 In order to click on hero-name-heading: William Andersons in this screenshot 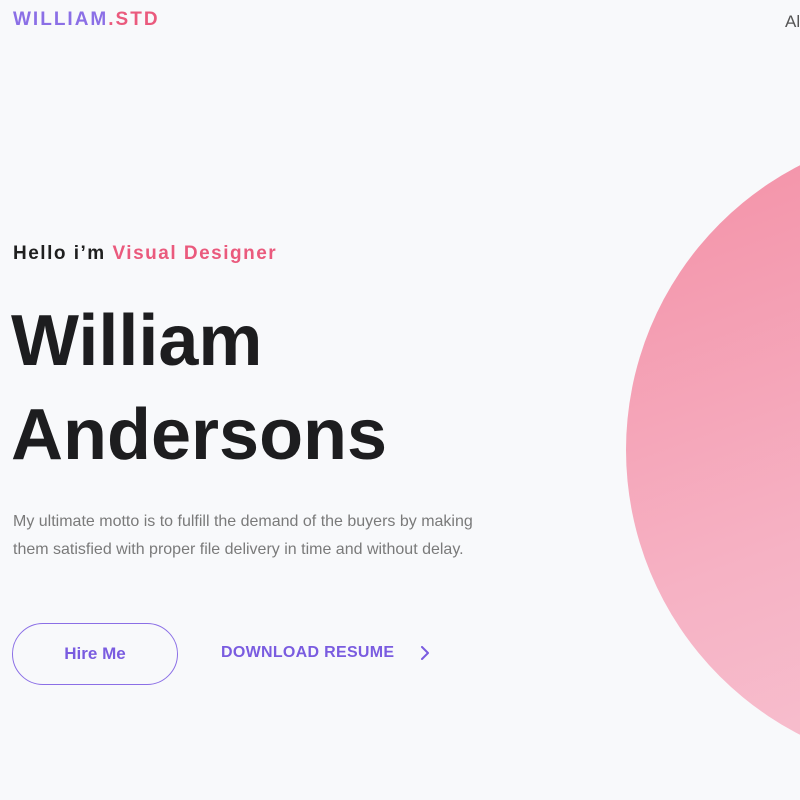, I will do `click(199, 388)`.